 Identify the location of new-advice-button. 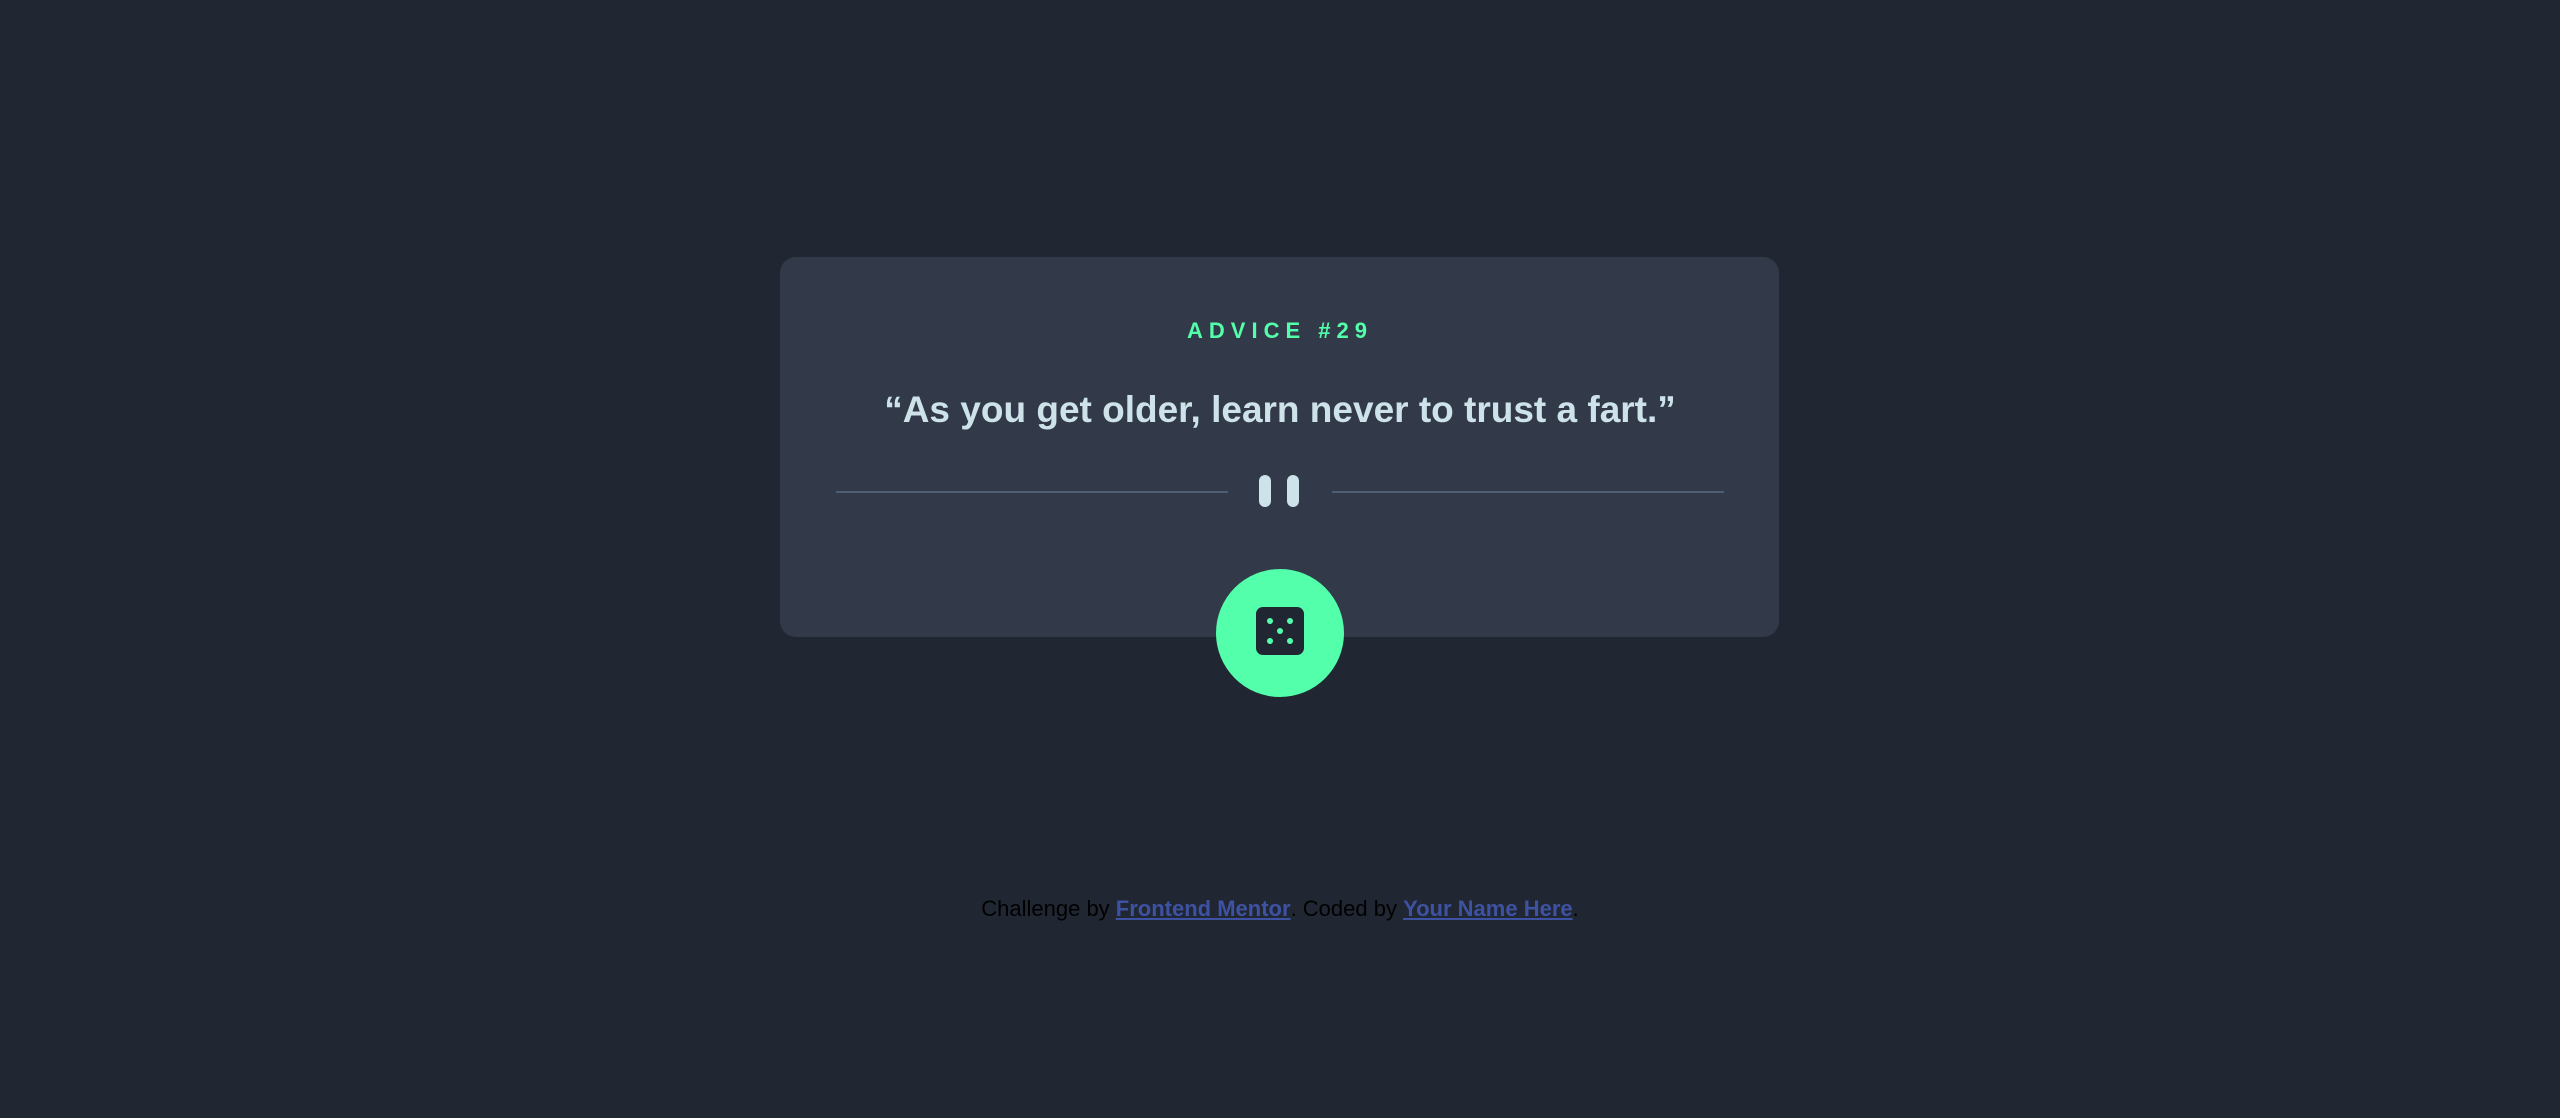
(1280, 633).